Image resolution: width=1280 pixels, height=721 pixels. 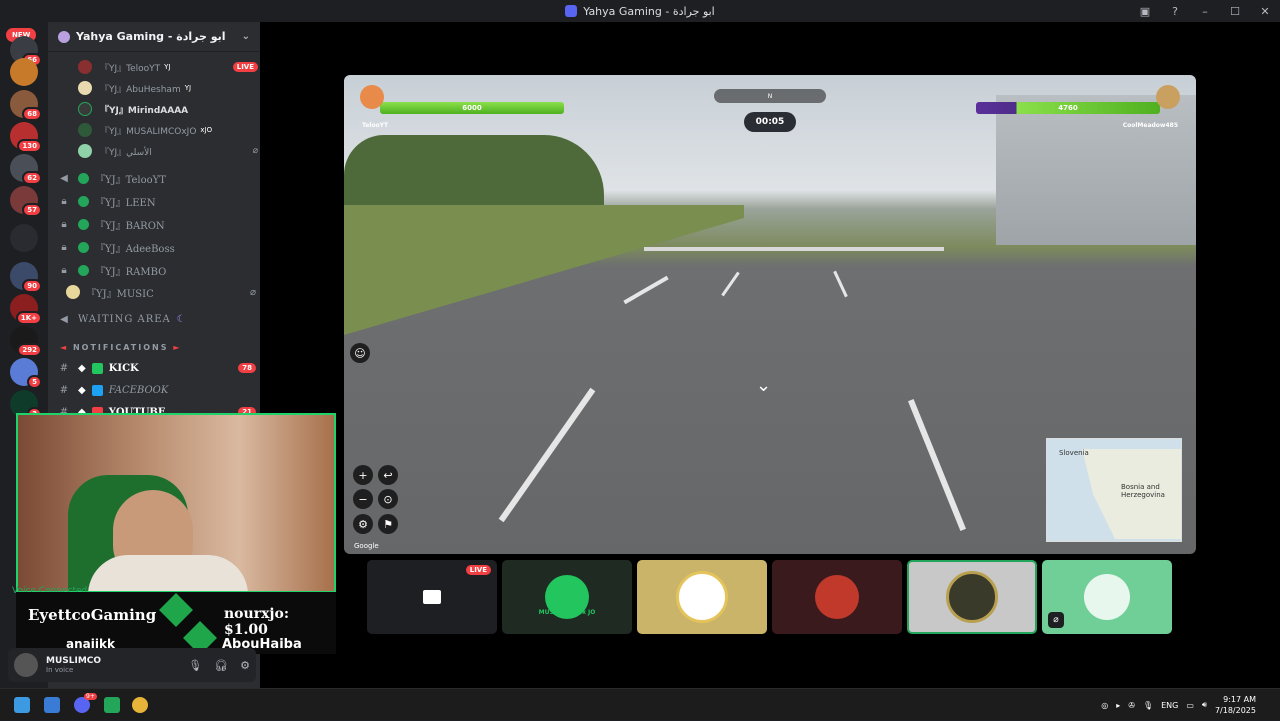 I want to click on windows-start-icon, so click(x=22, y=705).